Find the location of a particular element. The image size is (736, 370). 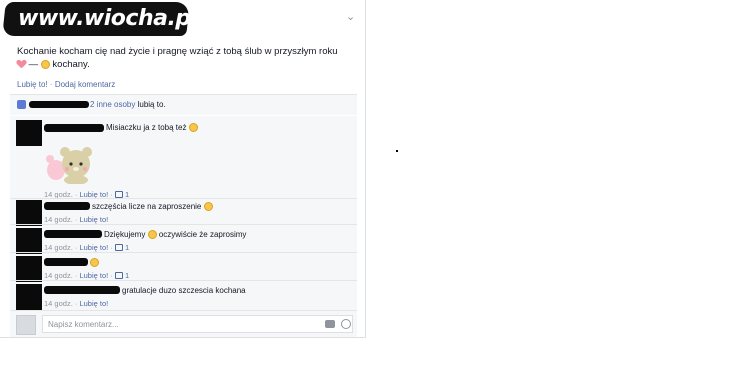

watermark: www.wiocha.pl is located at coordinates (100, 19).